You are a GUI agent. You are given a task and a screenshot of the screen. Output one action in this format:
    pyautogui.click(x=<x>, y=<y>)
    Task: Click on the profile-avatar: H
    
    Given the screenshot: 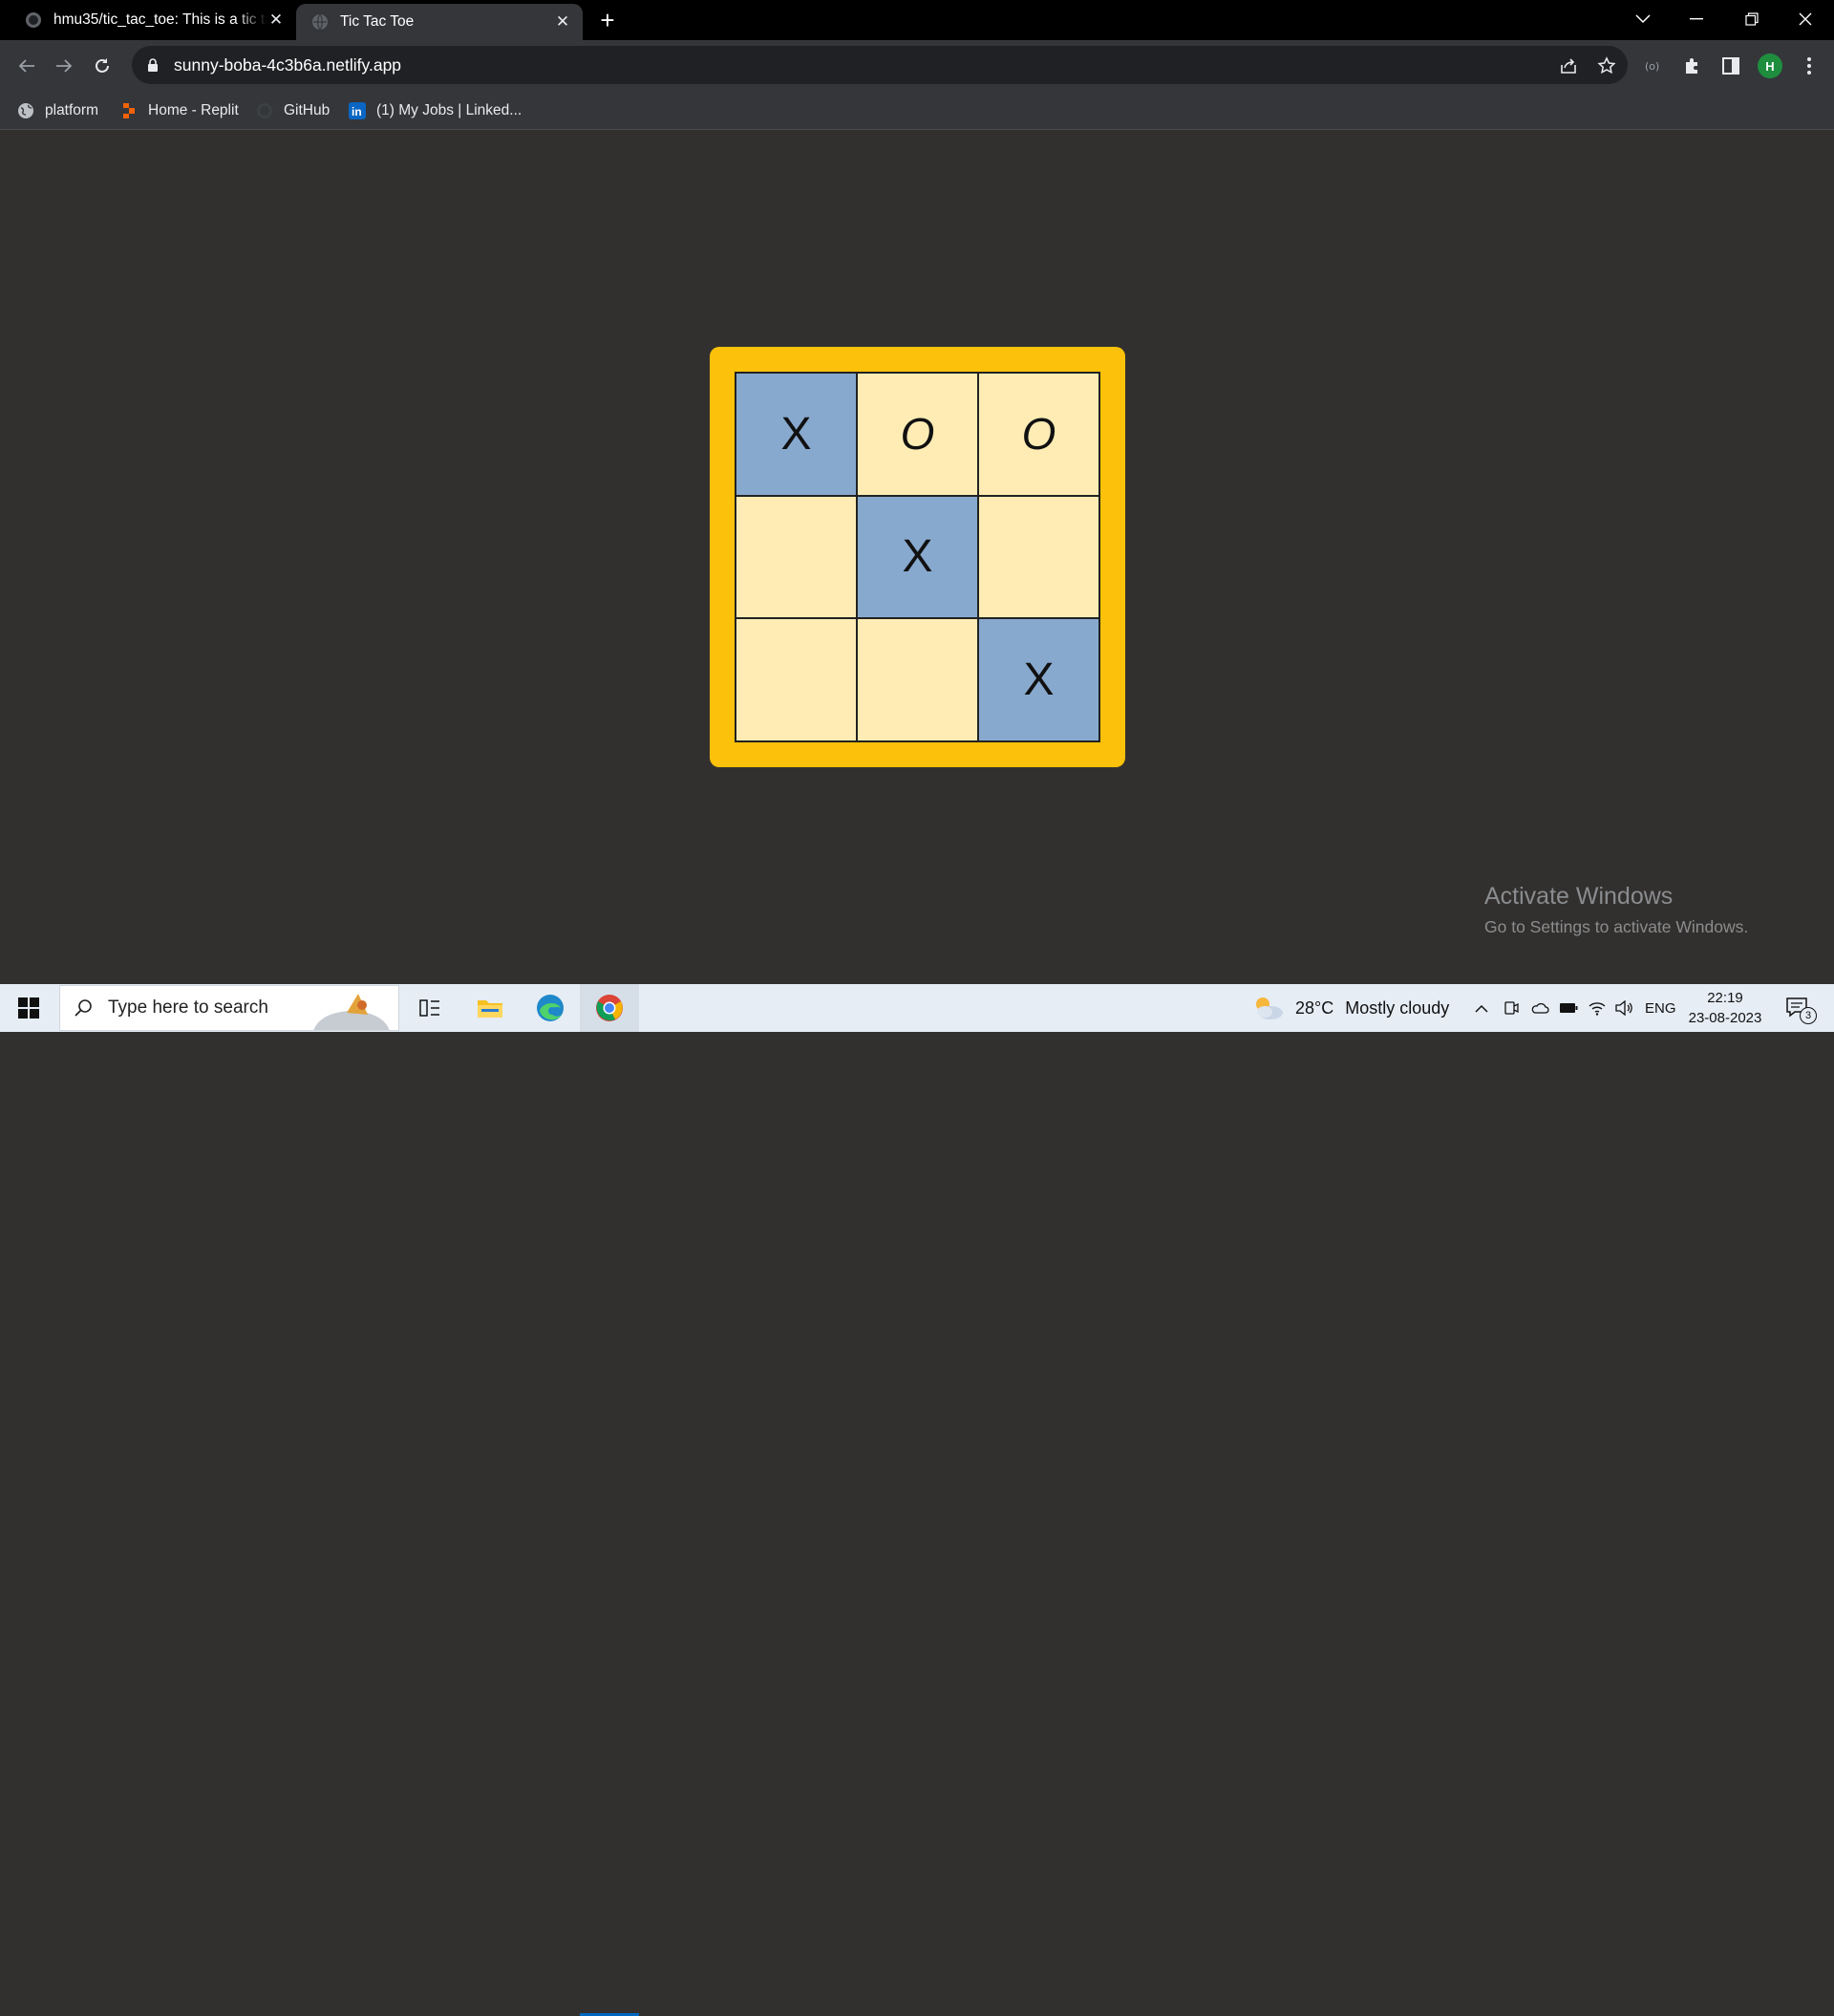 What is the action you would take?
    pyautogui.click(x=1770, y=66)
    